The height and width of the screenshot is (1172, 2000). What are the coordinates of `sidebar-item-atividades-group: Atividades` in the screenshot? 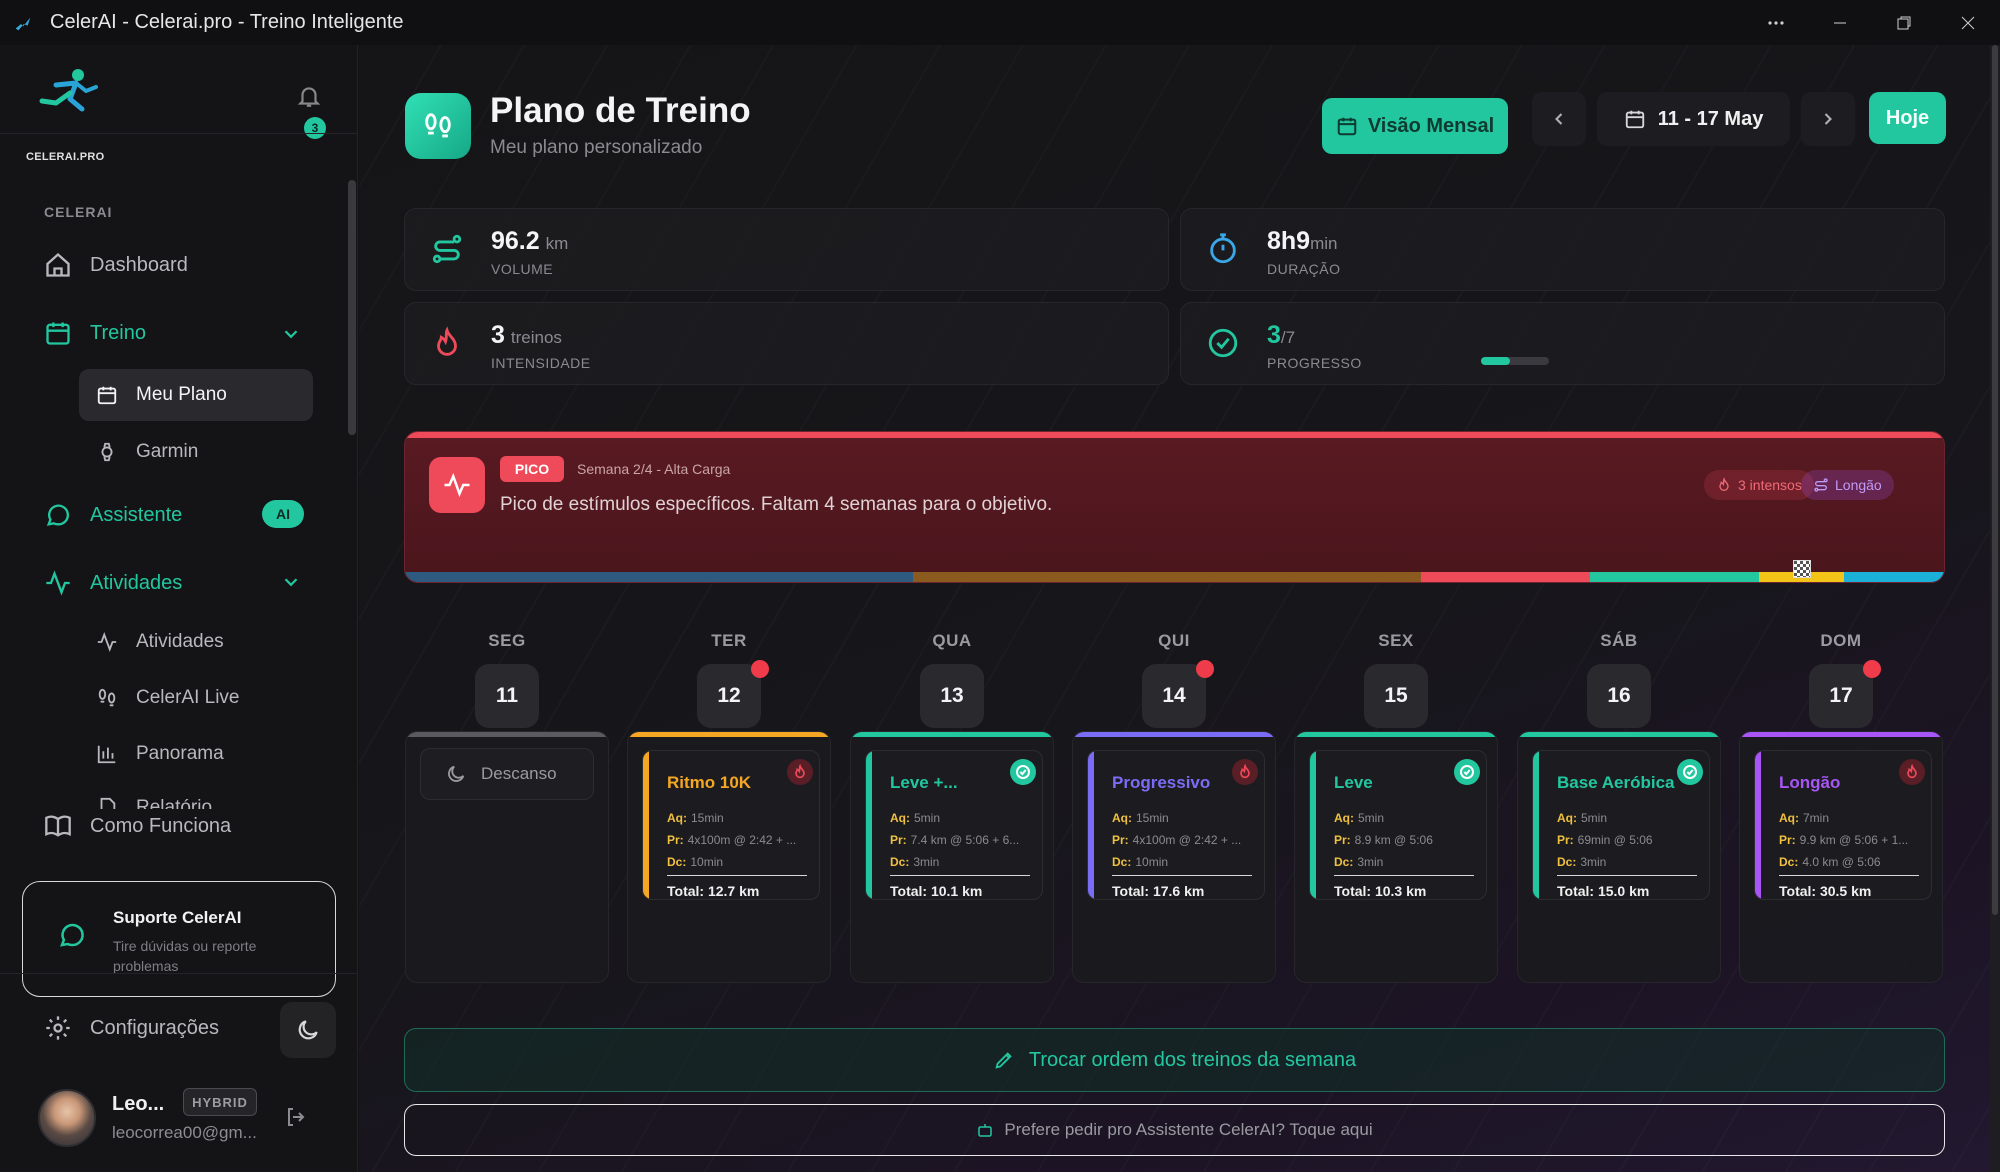 It's located at (113, 583).